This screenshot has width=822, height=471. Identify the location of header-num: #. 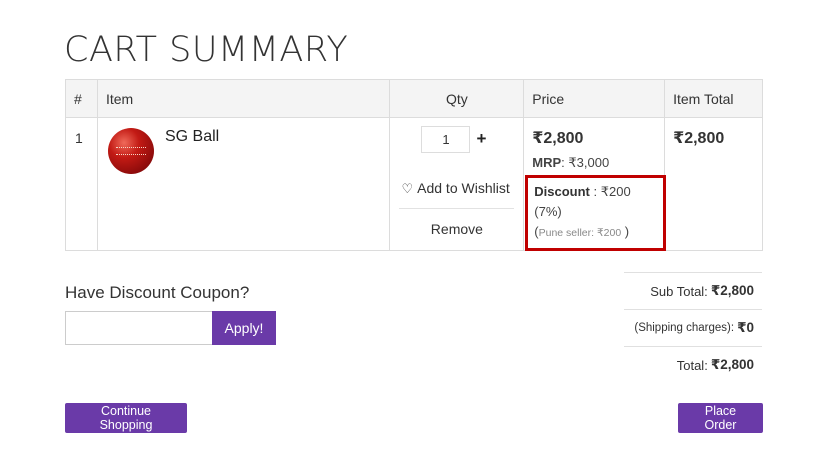
(81, 98).